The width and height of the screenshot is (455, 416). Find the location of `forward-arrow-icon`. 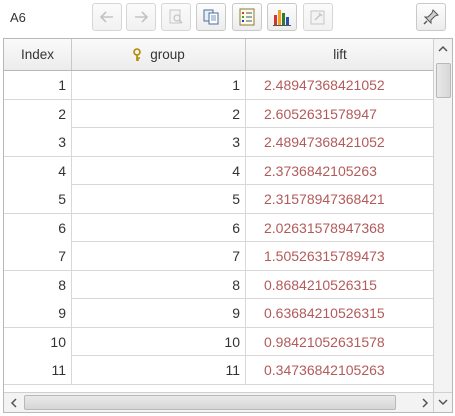

forward-arrow-icon is located at coordinates (142, 17).